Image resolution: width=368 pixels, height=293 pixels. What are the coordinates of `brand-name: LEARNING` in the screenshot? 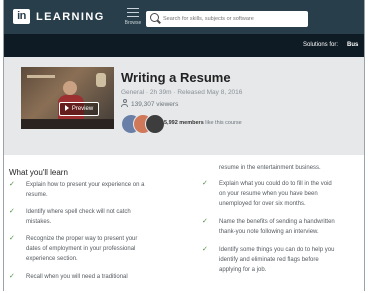 It's located at (70, 17).